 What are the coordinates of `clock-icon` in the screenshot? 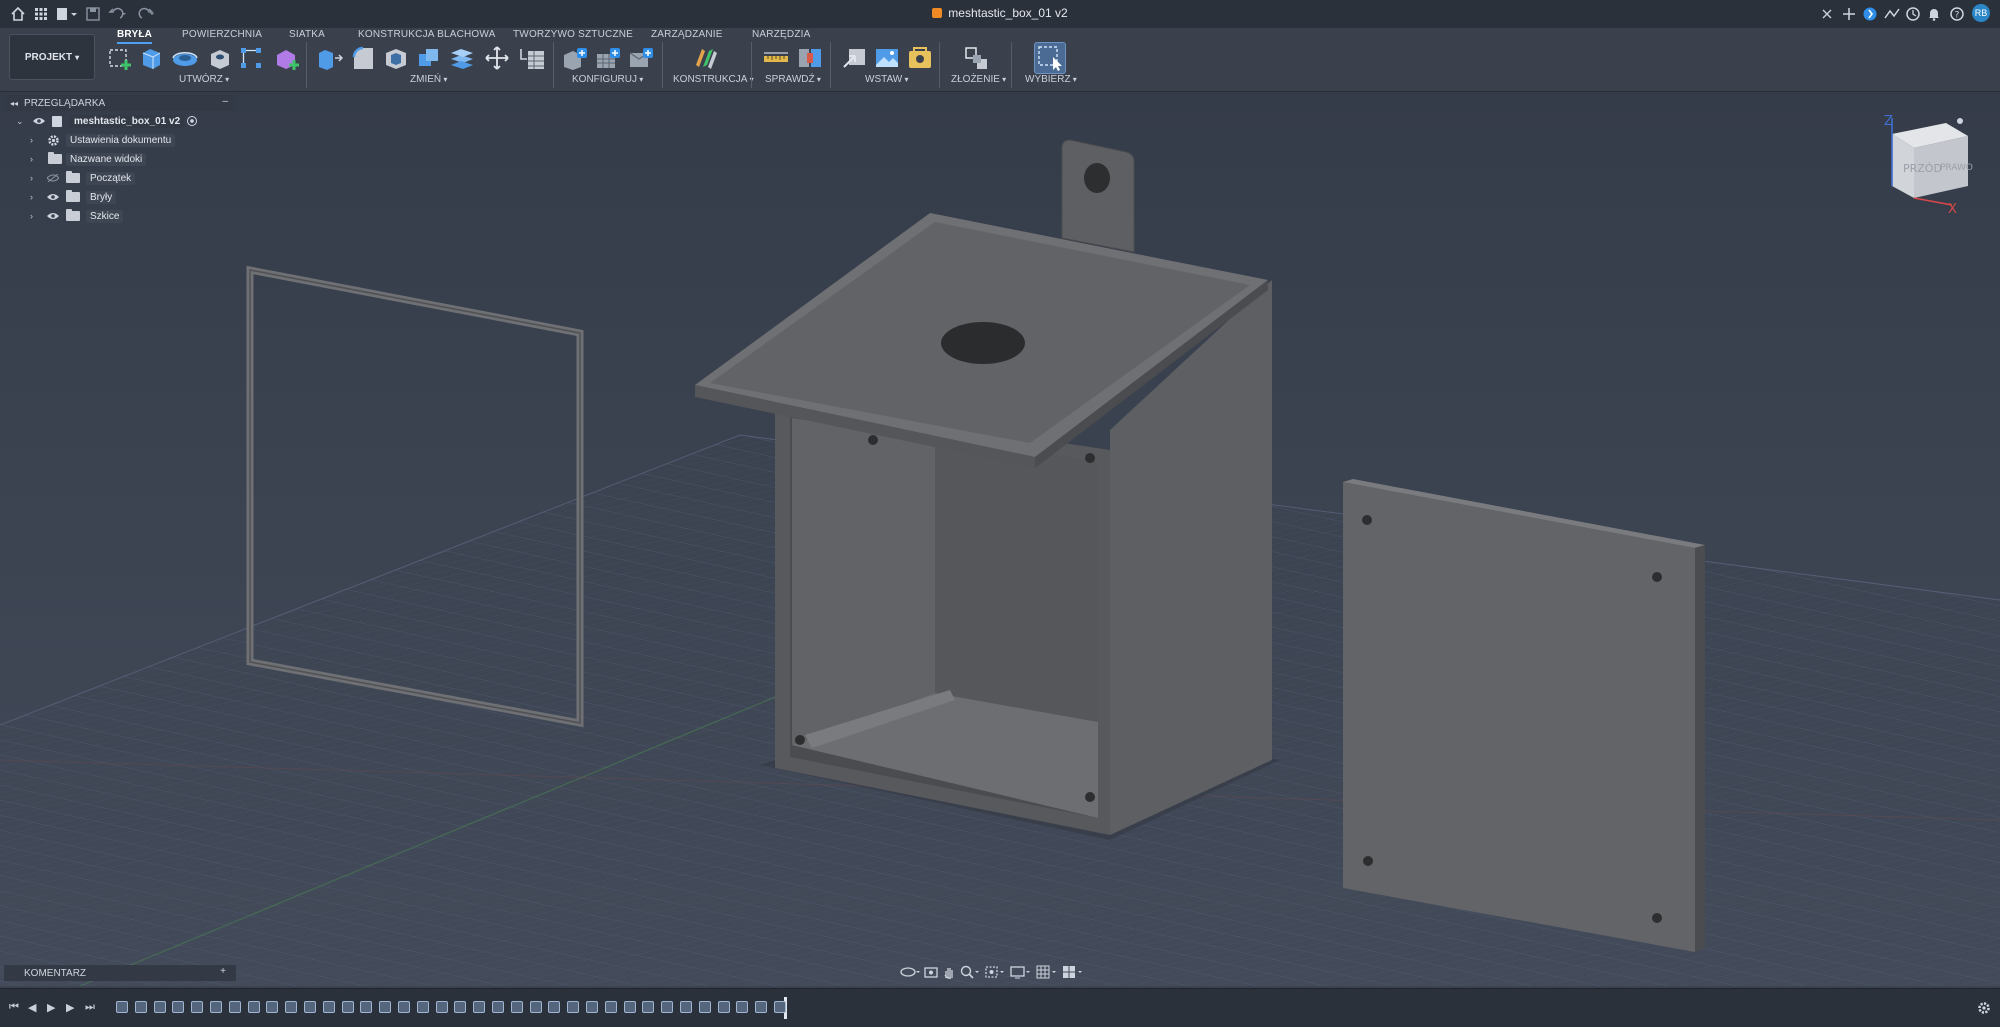 It's located at (1913, 14).